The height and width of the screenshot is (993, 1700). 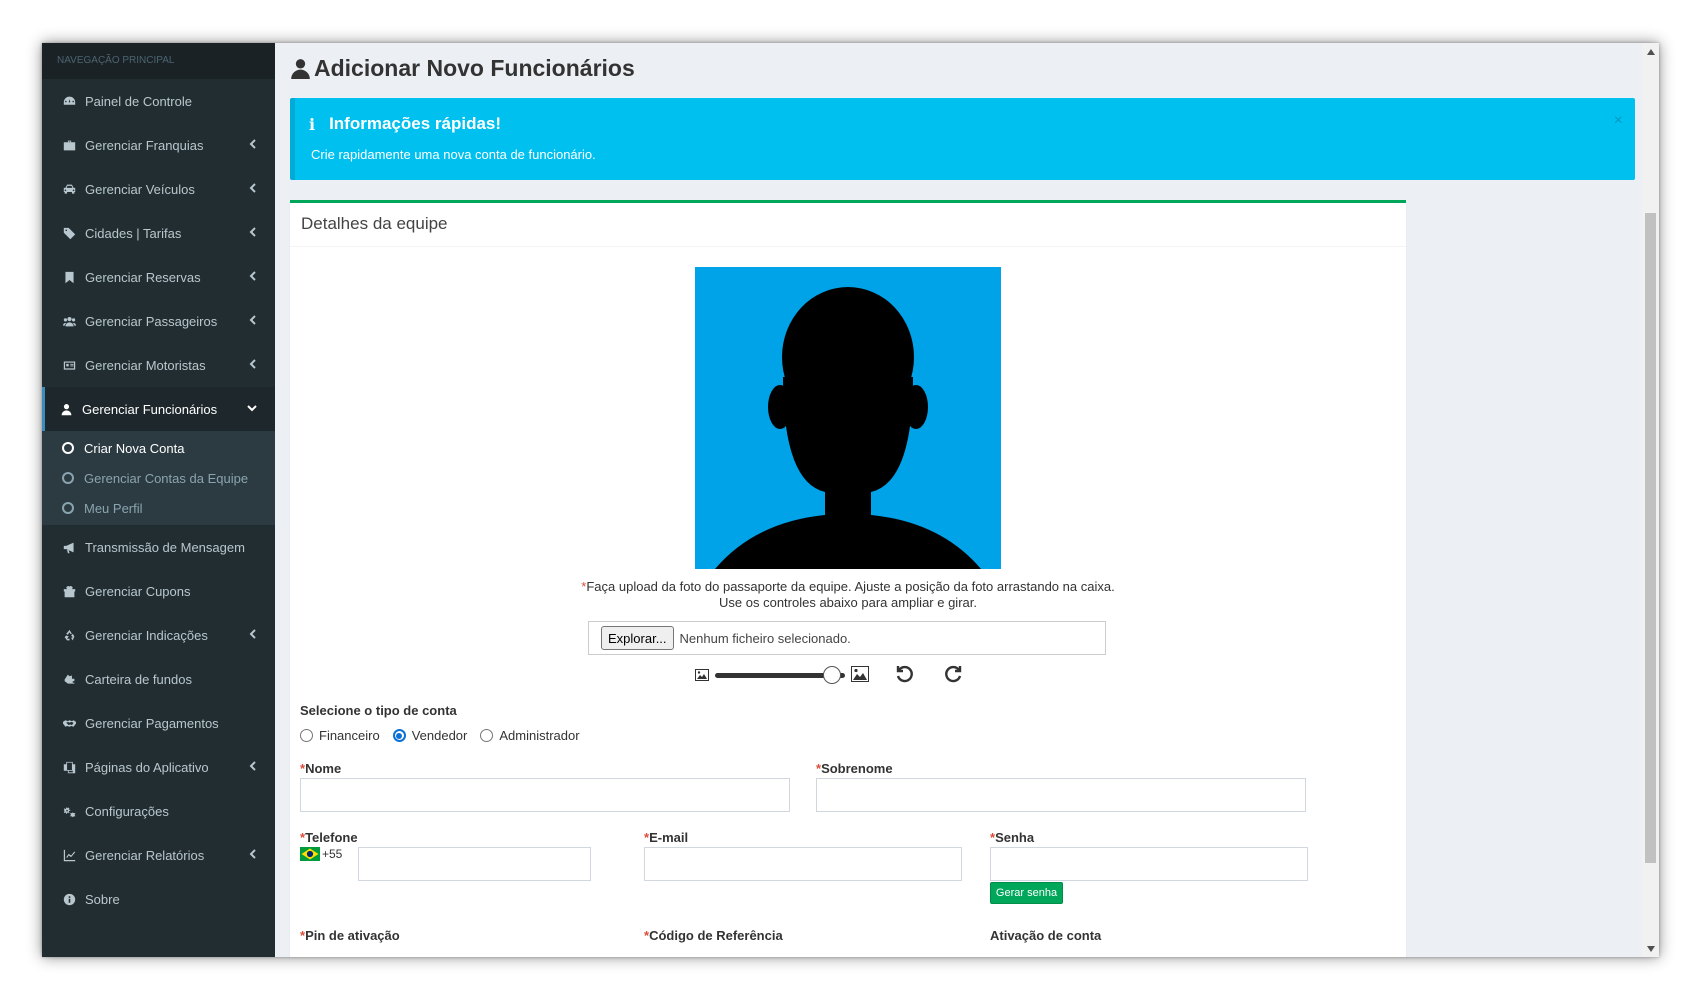 I want to click on sidebar-item-label: Gerenciar Indicações, so click(x=146, y=635).